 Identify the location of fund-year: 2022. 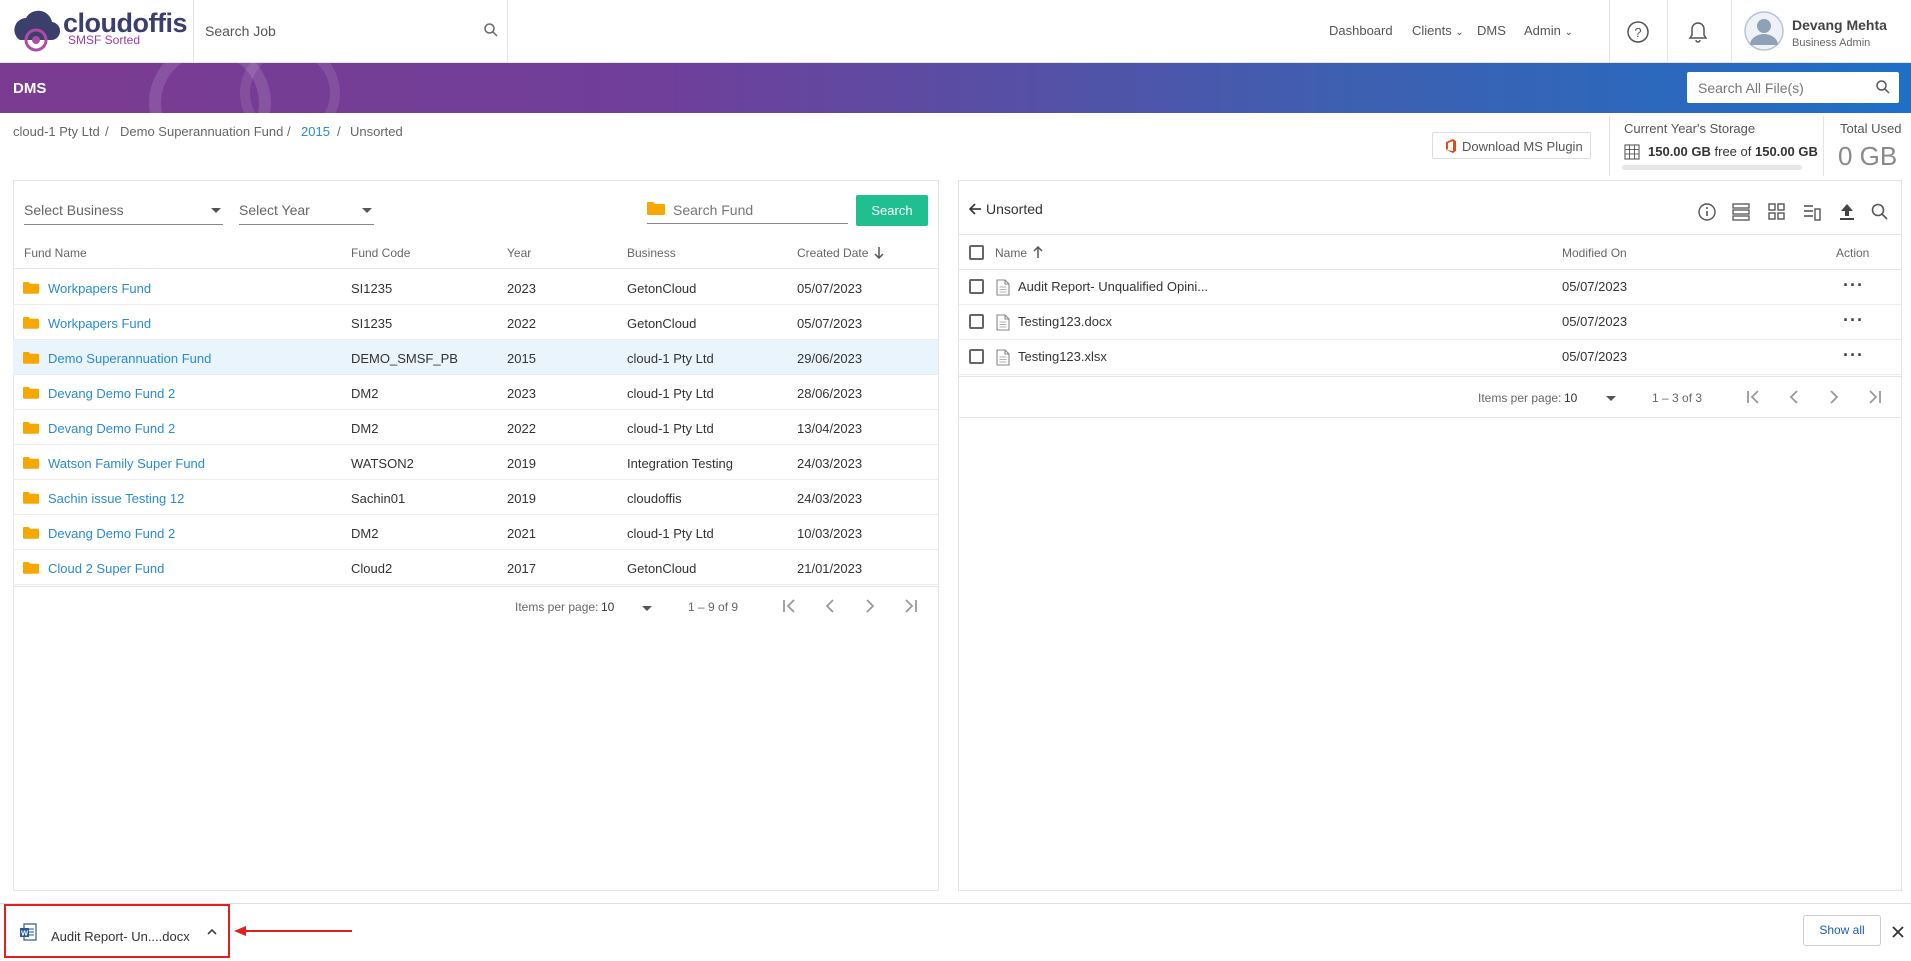
(521, 428).